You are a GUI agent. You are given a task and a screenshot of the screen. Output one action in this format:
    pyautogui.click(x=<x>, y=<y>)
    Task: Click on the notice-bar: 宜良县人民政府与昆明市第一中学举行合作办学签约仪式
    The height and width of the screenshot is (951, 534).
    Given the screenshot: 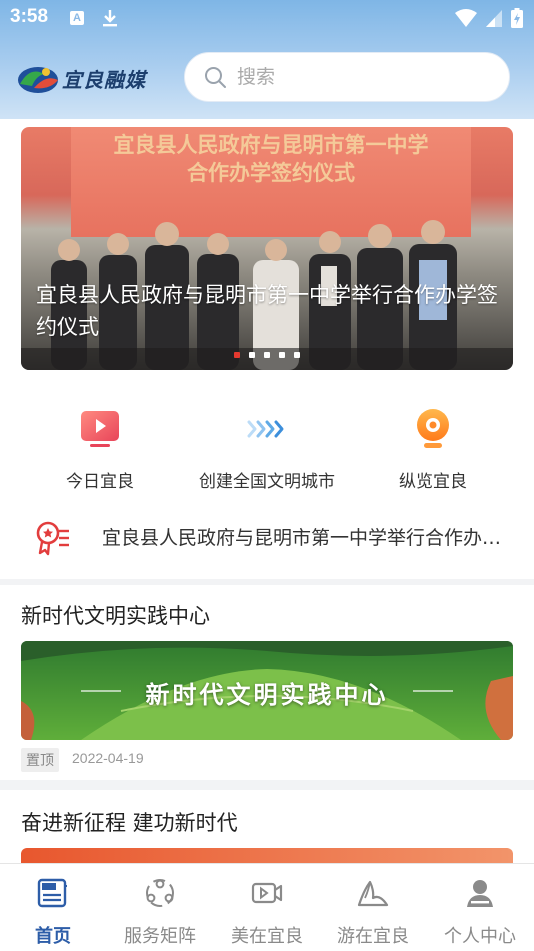 What is the action you would take?
    pyautogui.click(x=267, y=537)
    